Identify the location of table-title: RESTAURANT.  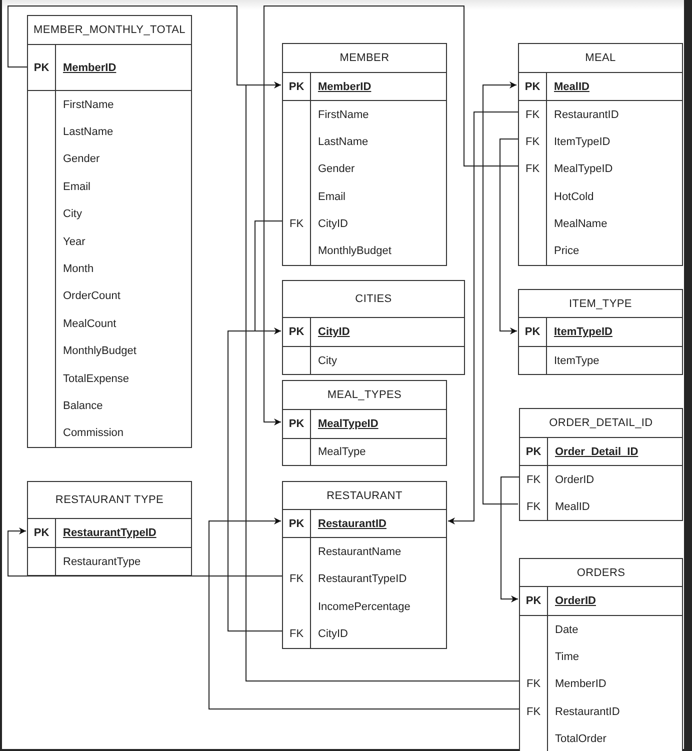
(364, 496).